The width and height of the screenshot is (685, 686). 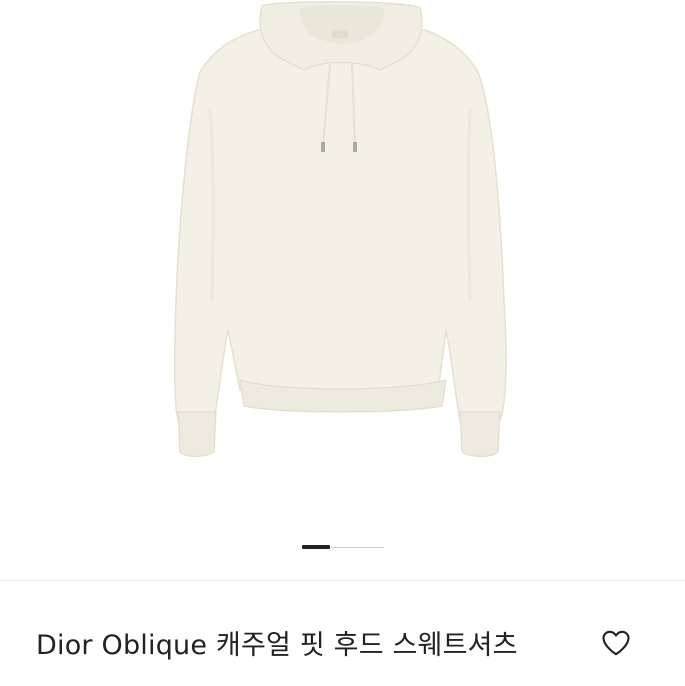 What do you see at coordinates (197, 434) in the screenshot?
I see `left-cuff` at bounding box center [197, 434].